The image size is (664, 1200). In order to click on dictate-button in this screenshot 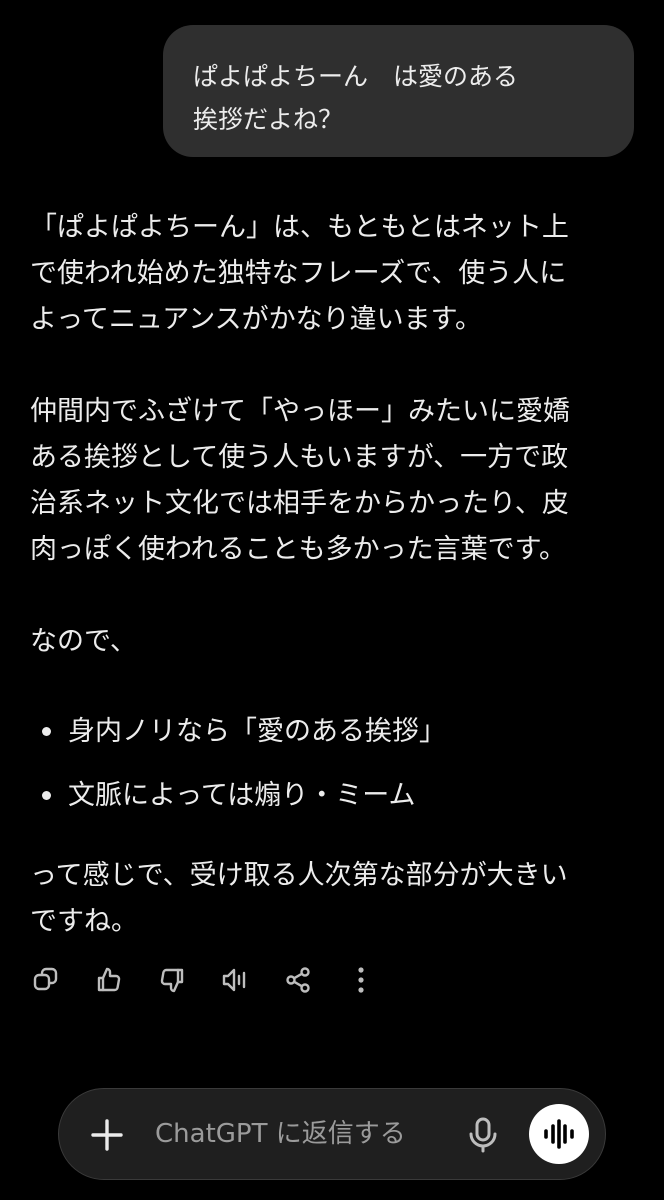, I will do `click(483, 1135)`.